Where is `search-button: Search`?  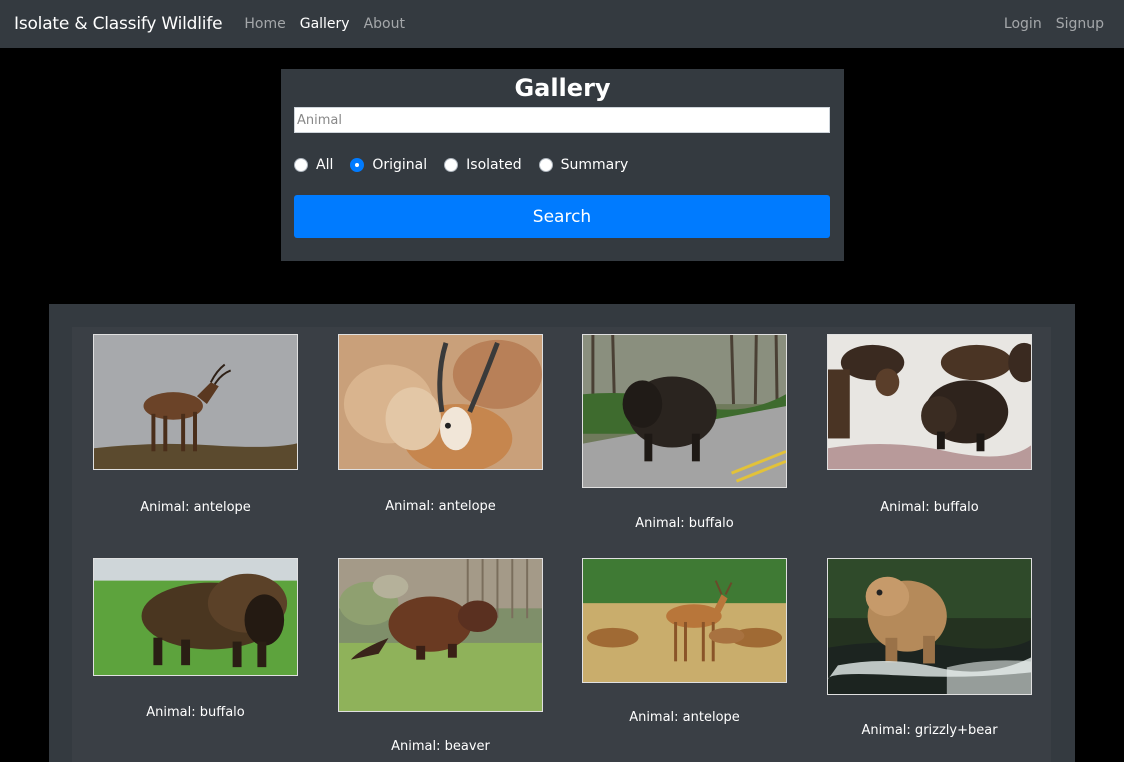
search-button: Search is located at coordinates (562, 216).